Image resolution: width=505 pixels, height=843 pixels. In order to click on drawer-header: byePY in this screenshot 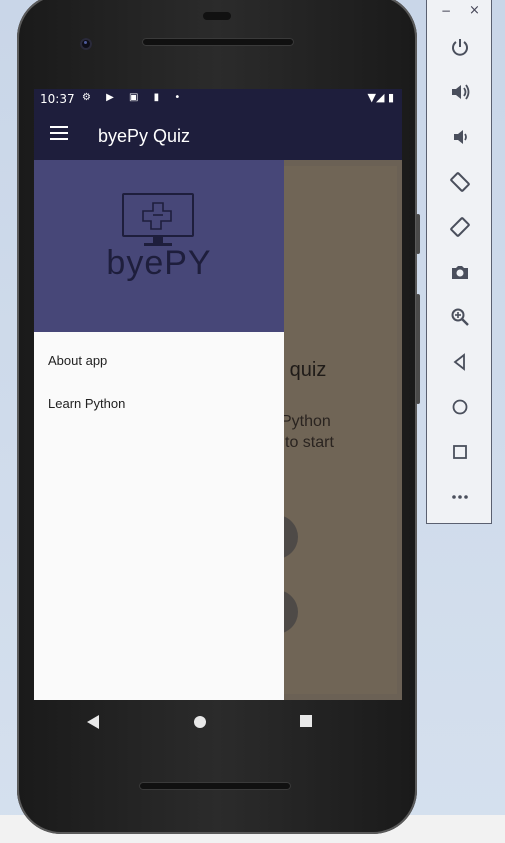, I will do `click(159, 246)`.